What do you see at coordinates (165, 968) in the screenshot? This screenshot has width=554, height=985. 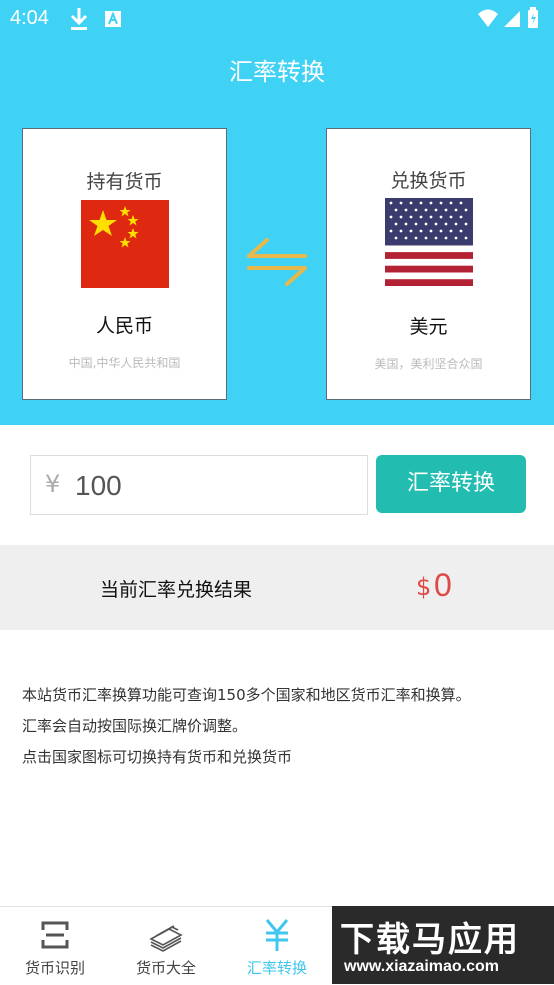 I see `nav-label: 货币大全` at bounding box center [165, 968].